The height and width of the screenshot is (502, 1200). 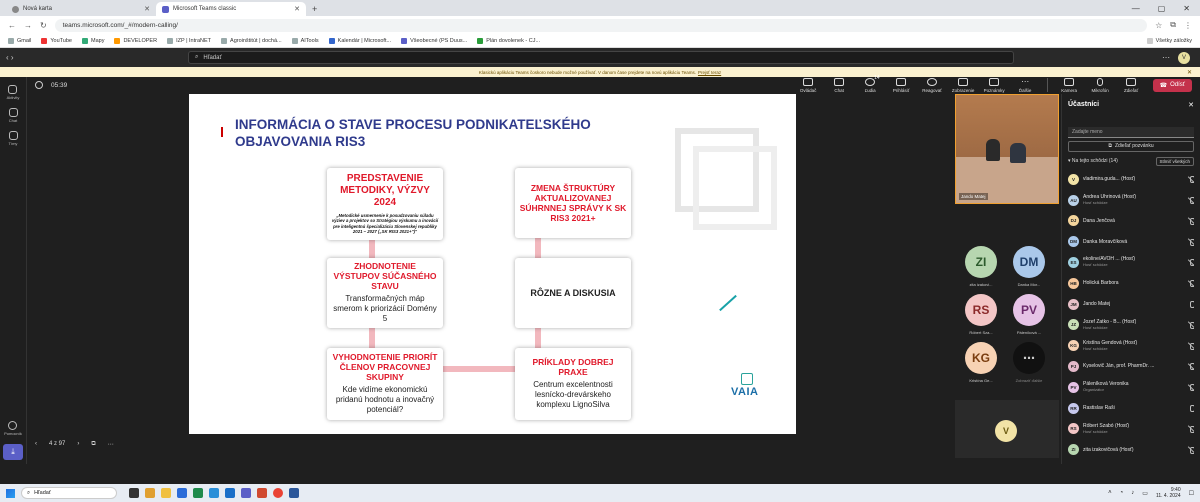 I want to click on rail-item-teams: Tímy, so click(x=13, y=138).